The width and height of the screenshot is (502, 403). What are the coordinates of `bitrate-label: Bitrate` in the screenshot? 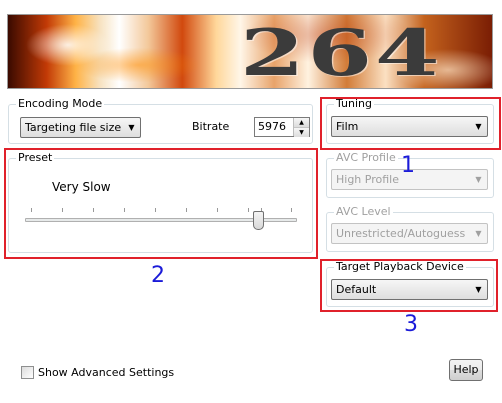 It's located at (211, 126).